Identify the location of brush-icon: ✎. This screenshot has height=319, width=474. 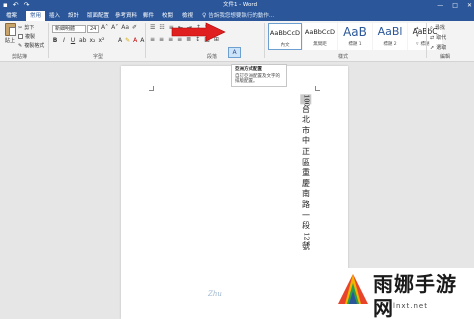
(20, 45).